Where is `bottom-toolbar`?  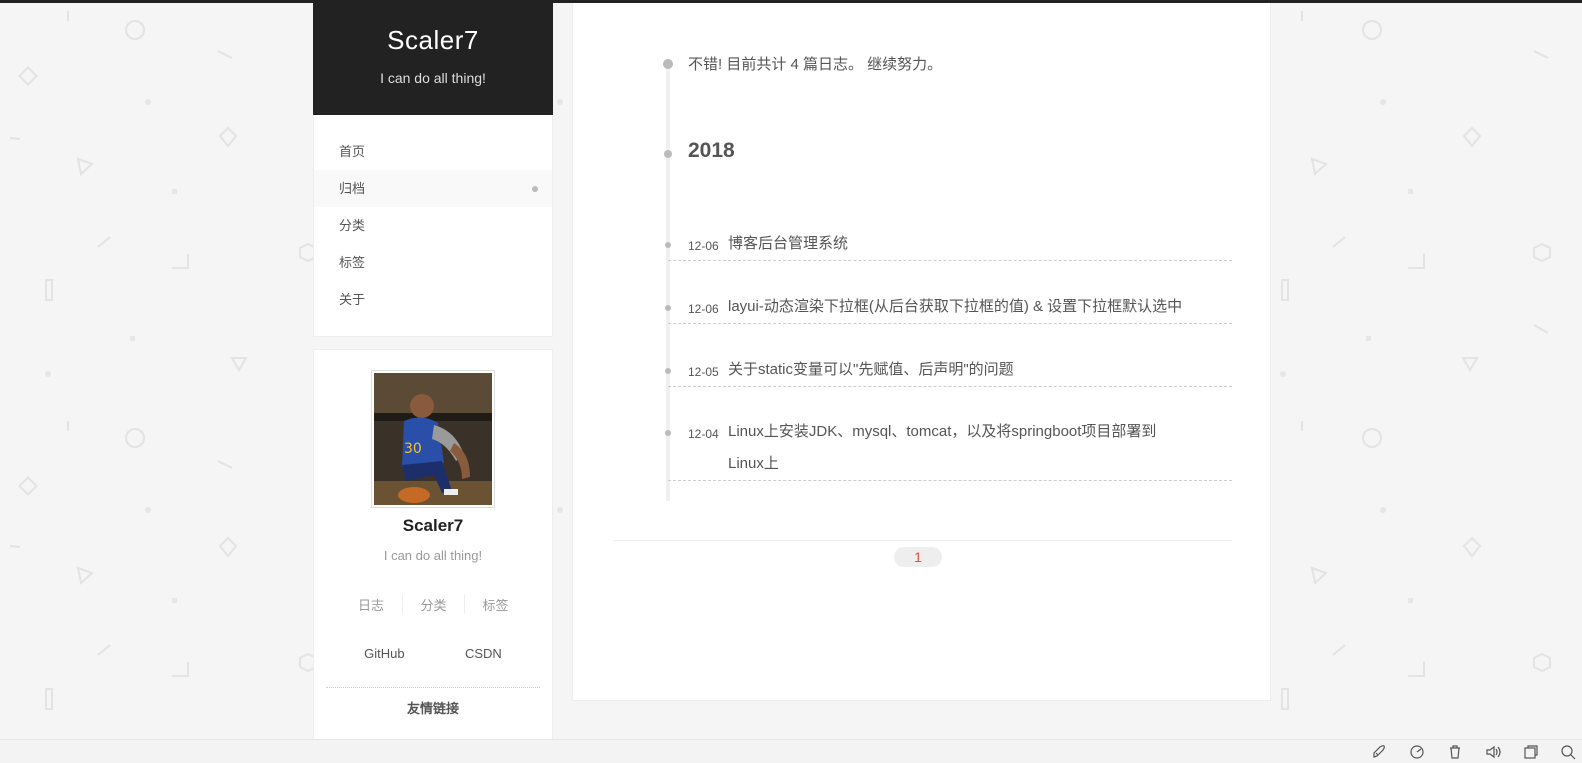 bottom-toolbar is located at coordinates (791, 751).